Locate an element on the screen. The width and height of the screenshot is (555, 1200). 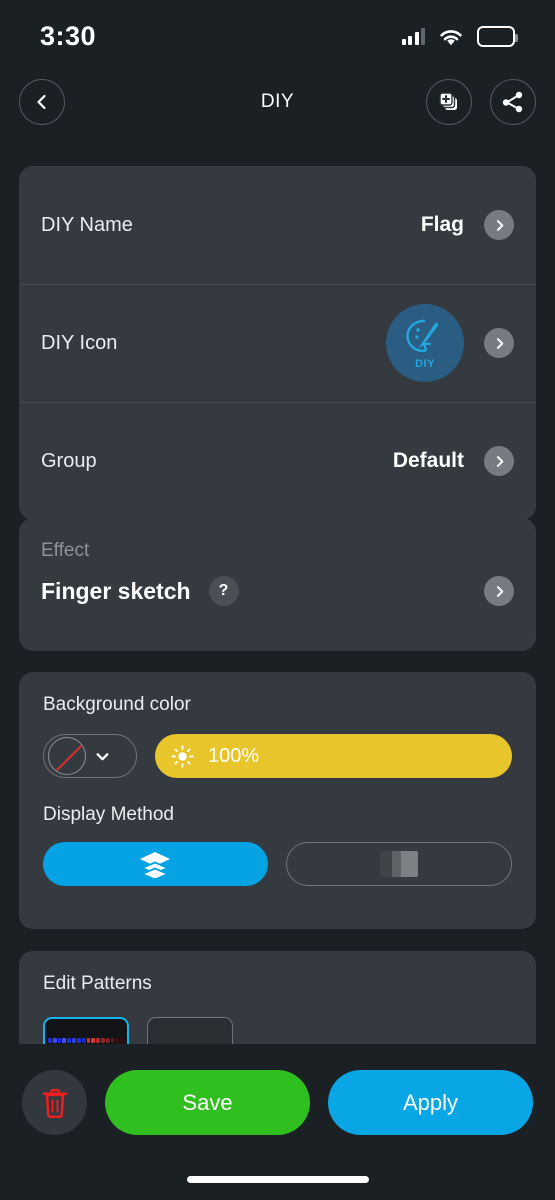
display-method-title: Display Method is located at coordinates (108, 814).